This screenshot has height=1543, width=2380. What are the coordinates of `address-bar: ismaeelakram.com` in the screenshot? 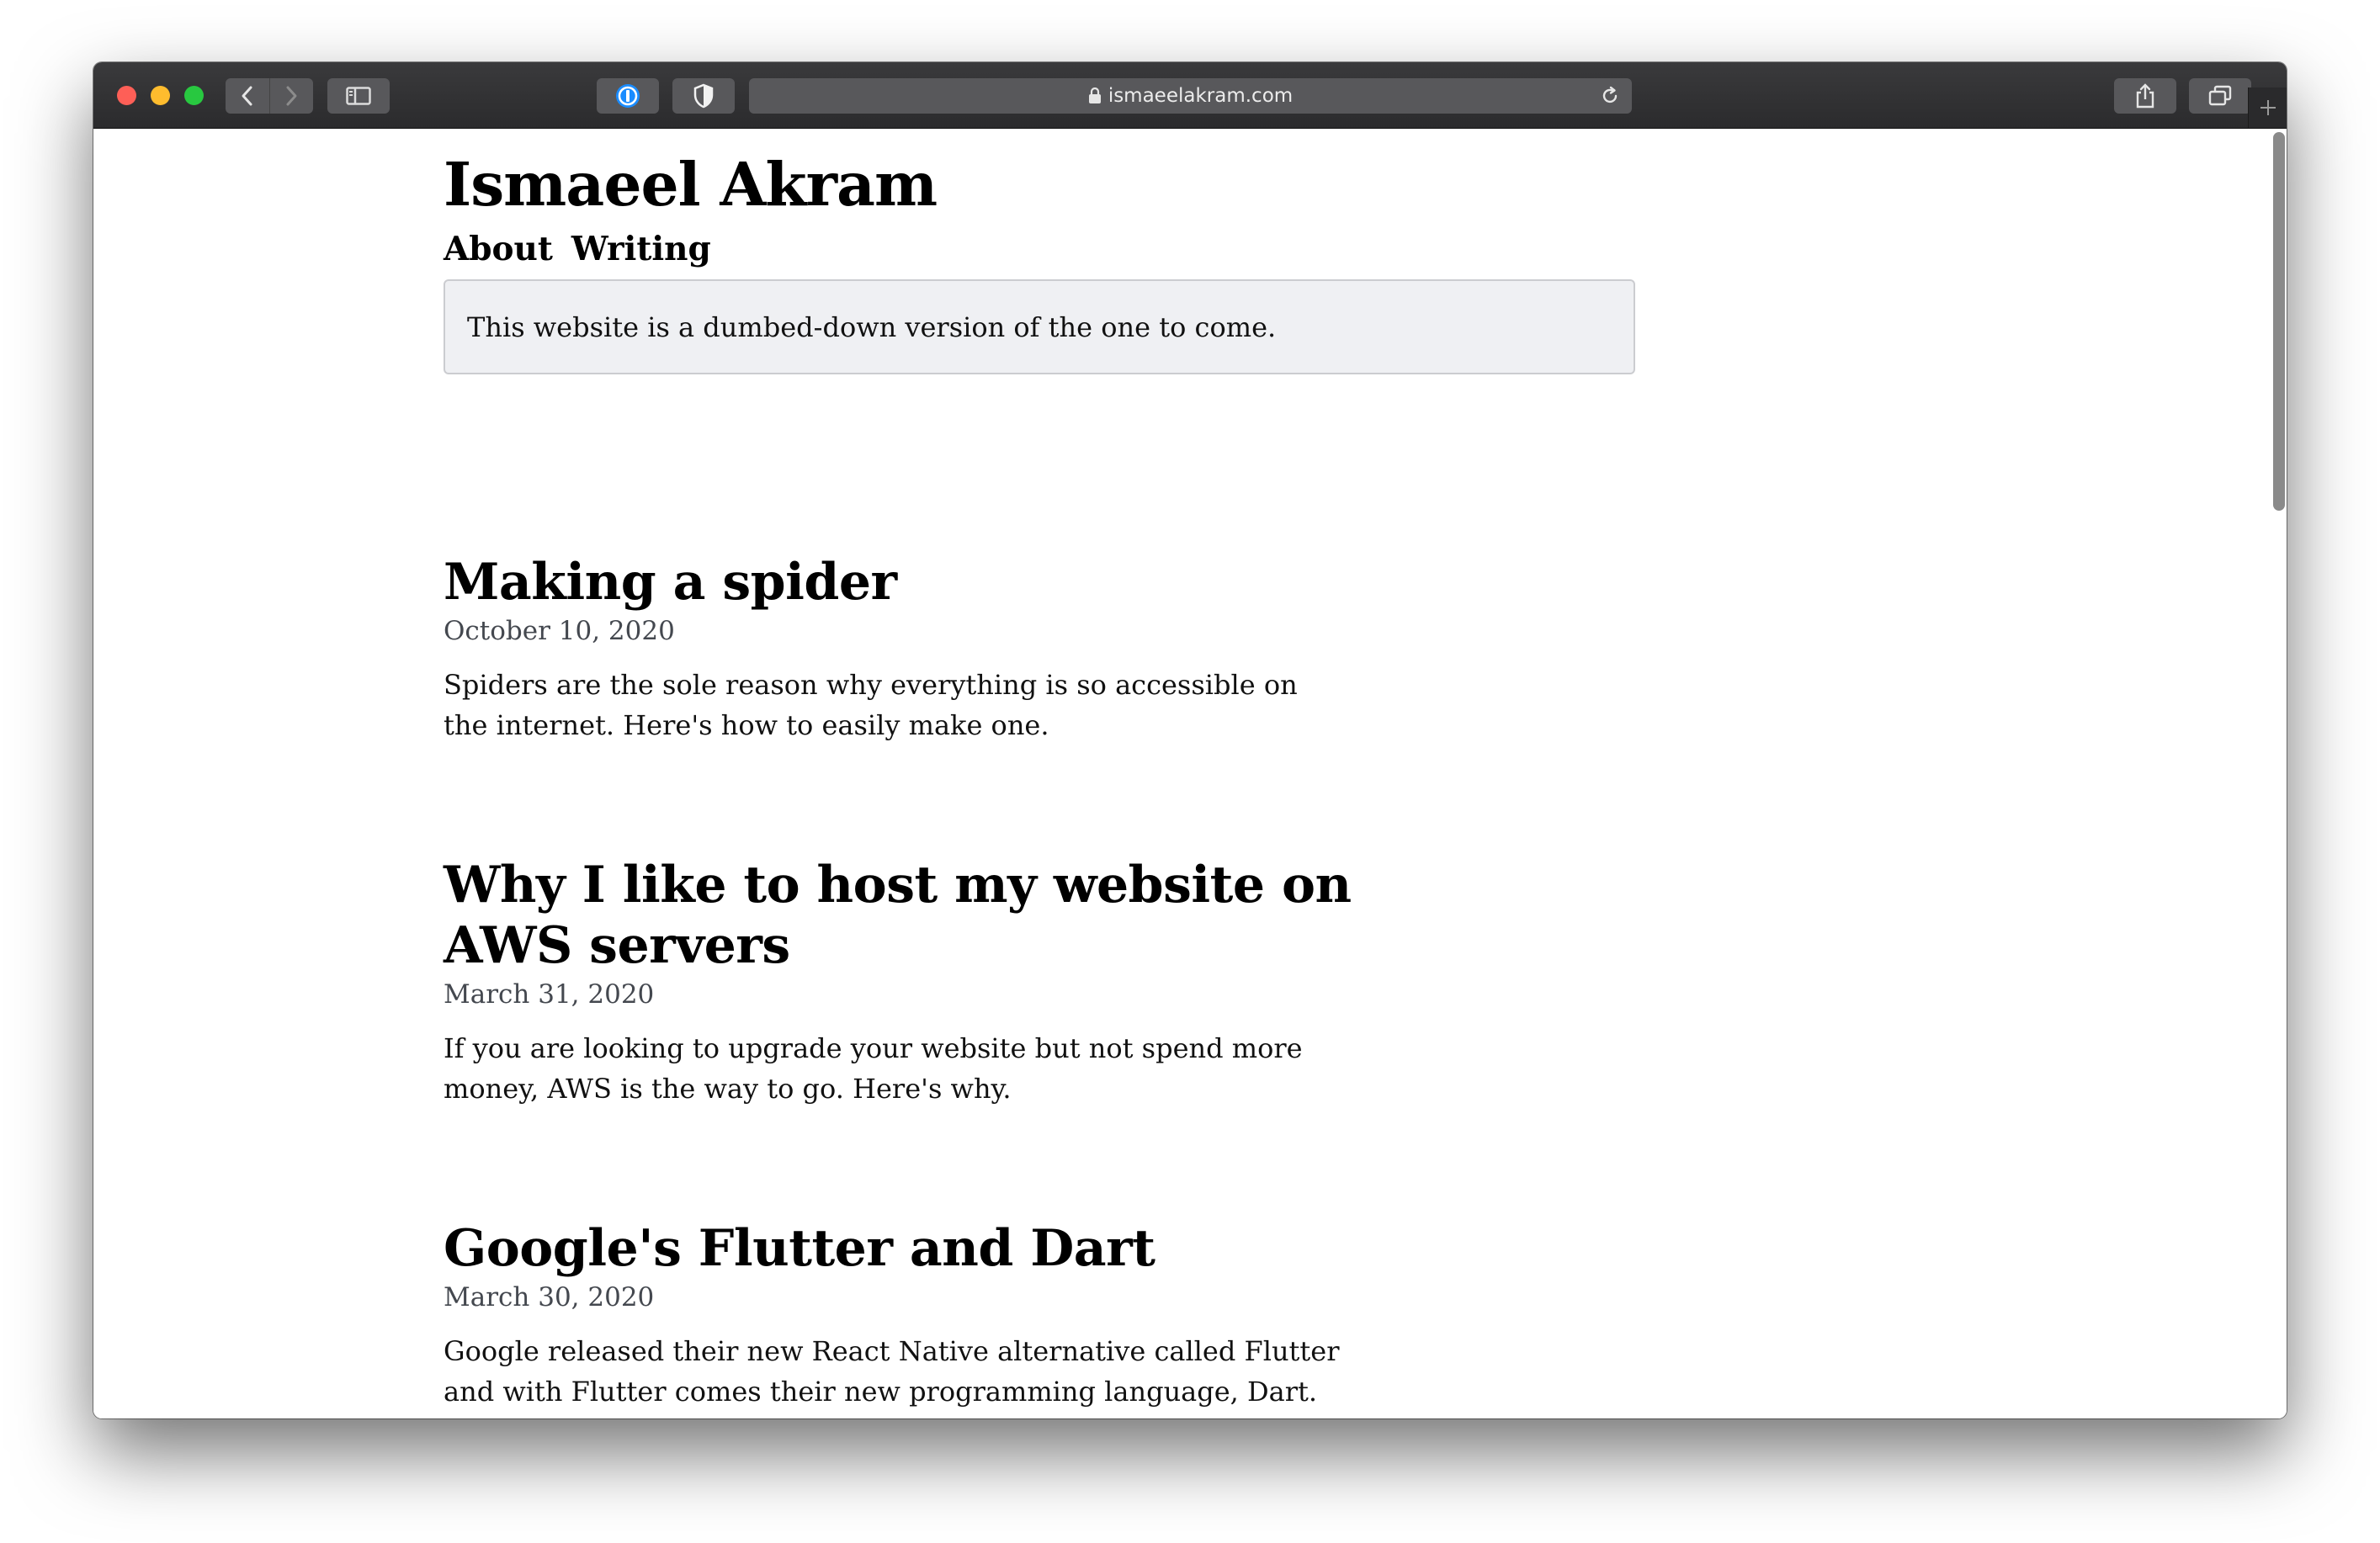 It's located at (1190, 96).